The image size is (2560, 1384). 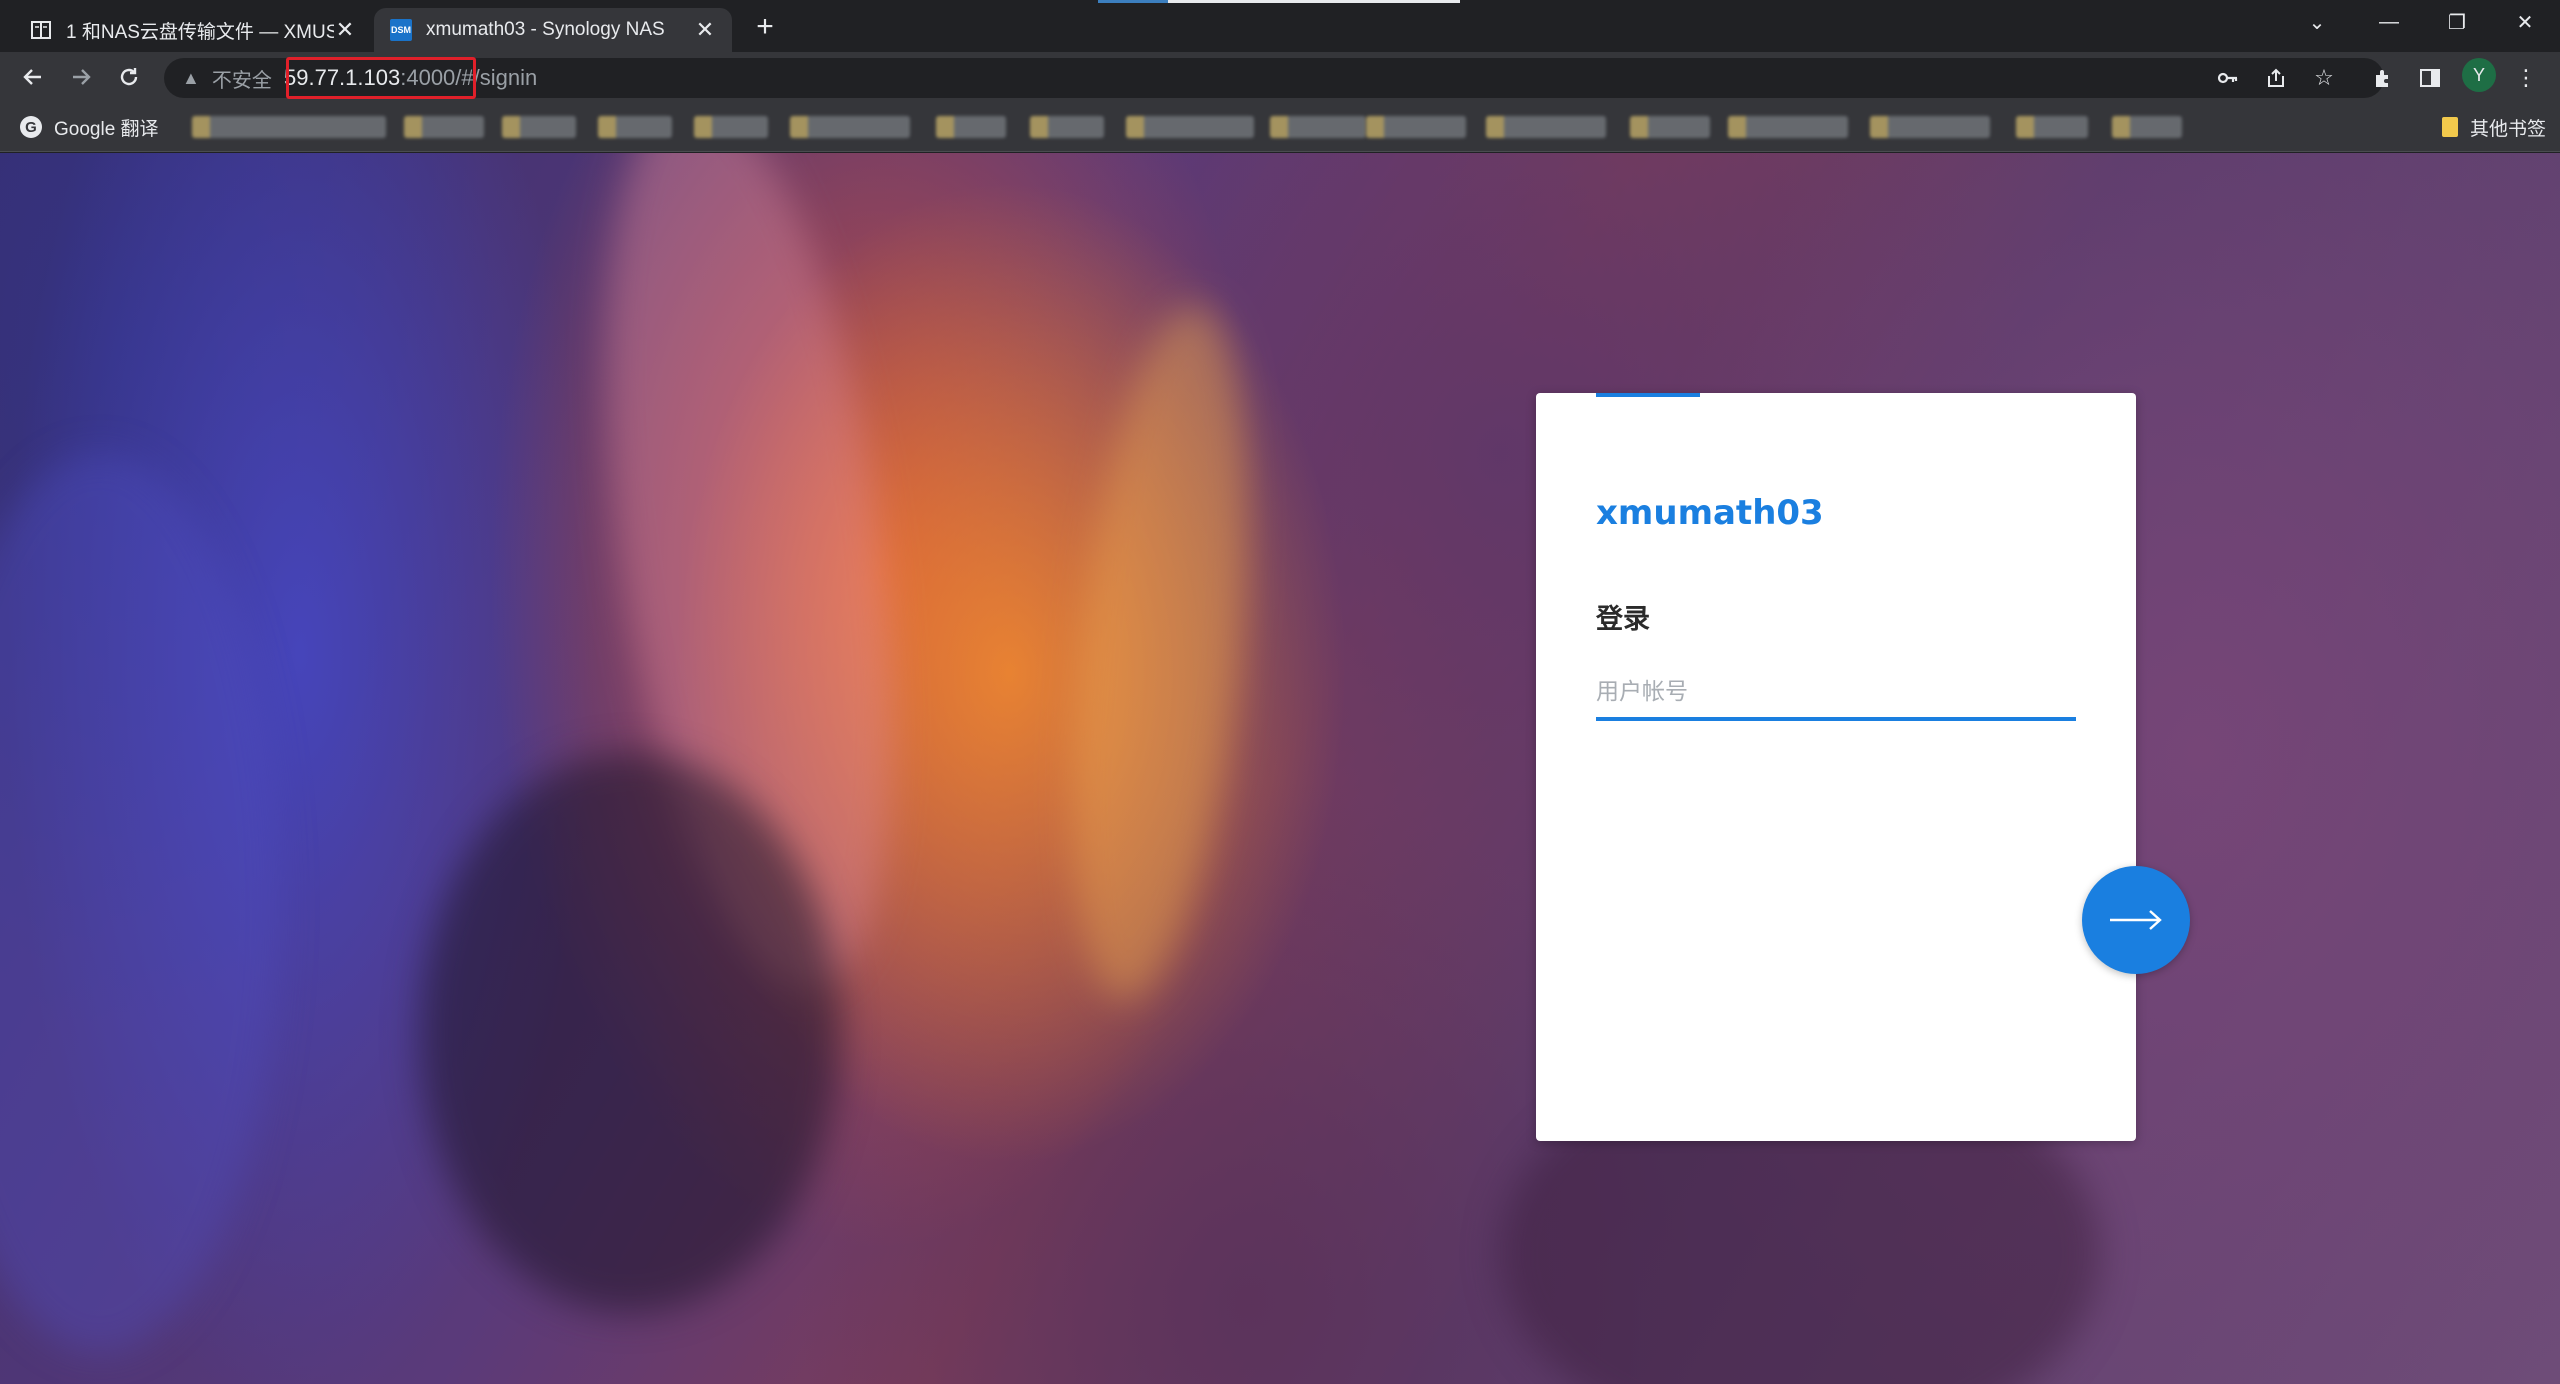 I want to click on key-icon, so click(x=2228, y=78).